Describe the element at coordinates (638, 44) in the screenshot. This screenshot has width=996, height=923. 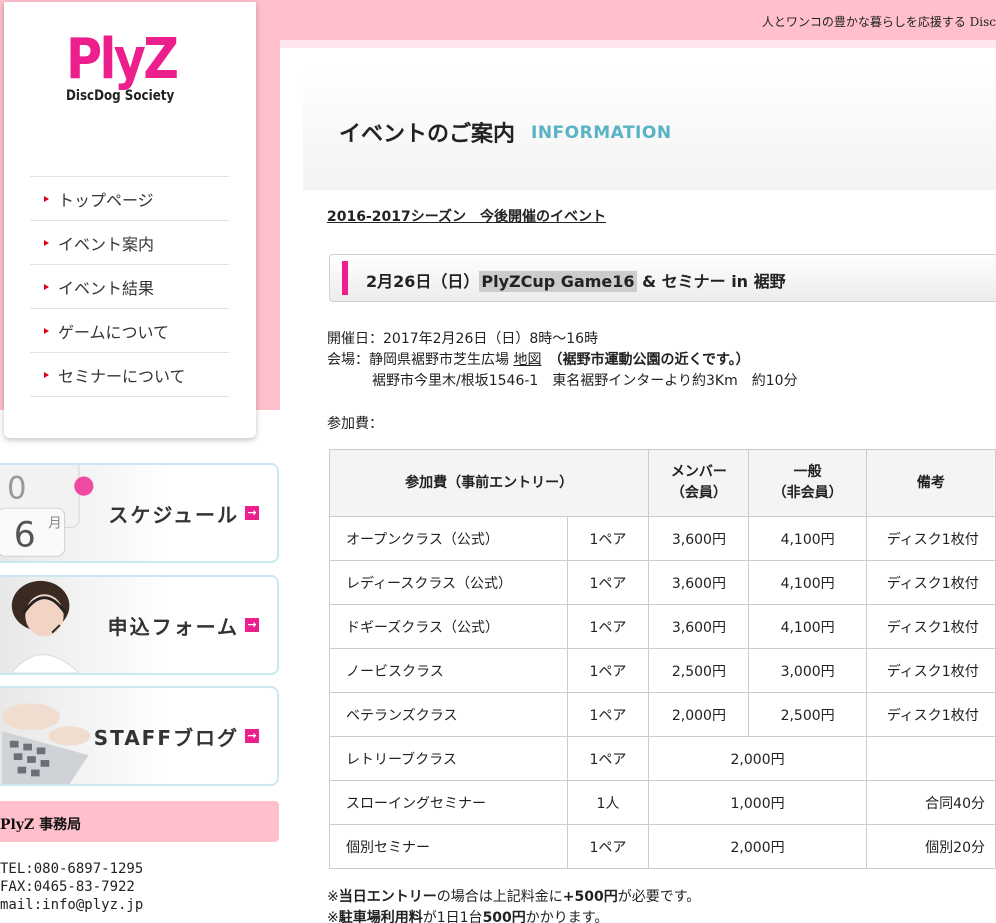
I see `header-divider` at that location.